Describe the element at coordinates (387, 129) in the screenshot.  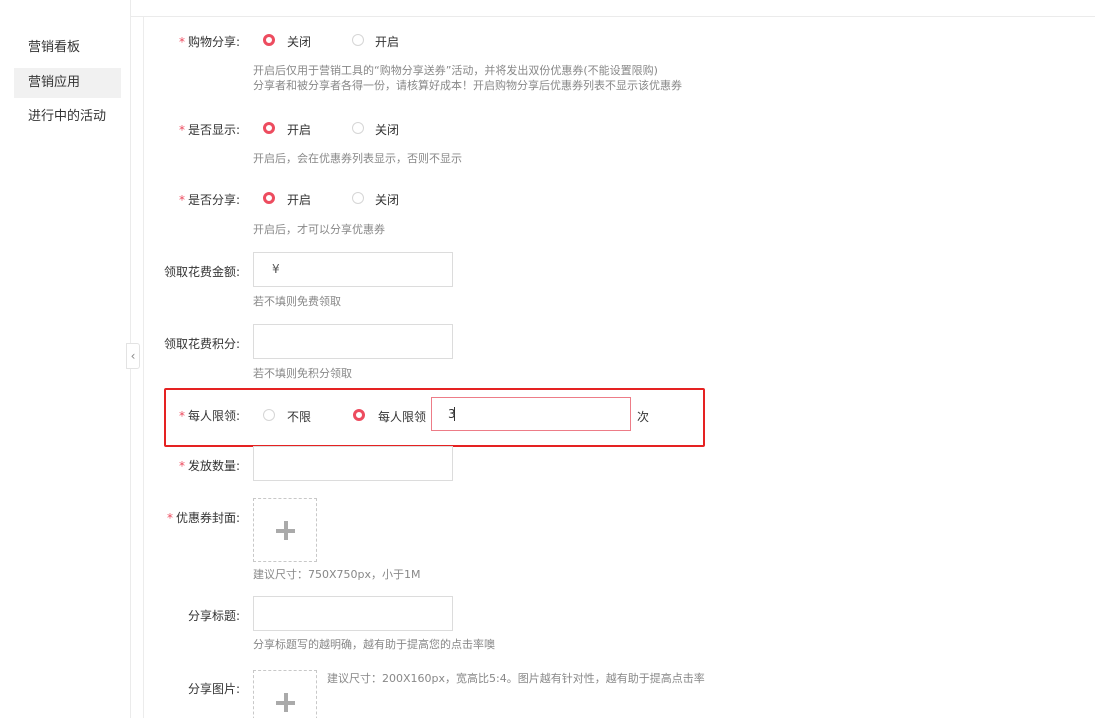
I see `show-option-off: 关闭` at that location.